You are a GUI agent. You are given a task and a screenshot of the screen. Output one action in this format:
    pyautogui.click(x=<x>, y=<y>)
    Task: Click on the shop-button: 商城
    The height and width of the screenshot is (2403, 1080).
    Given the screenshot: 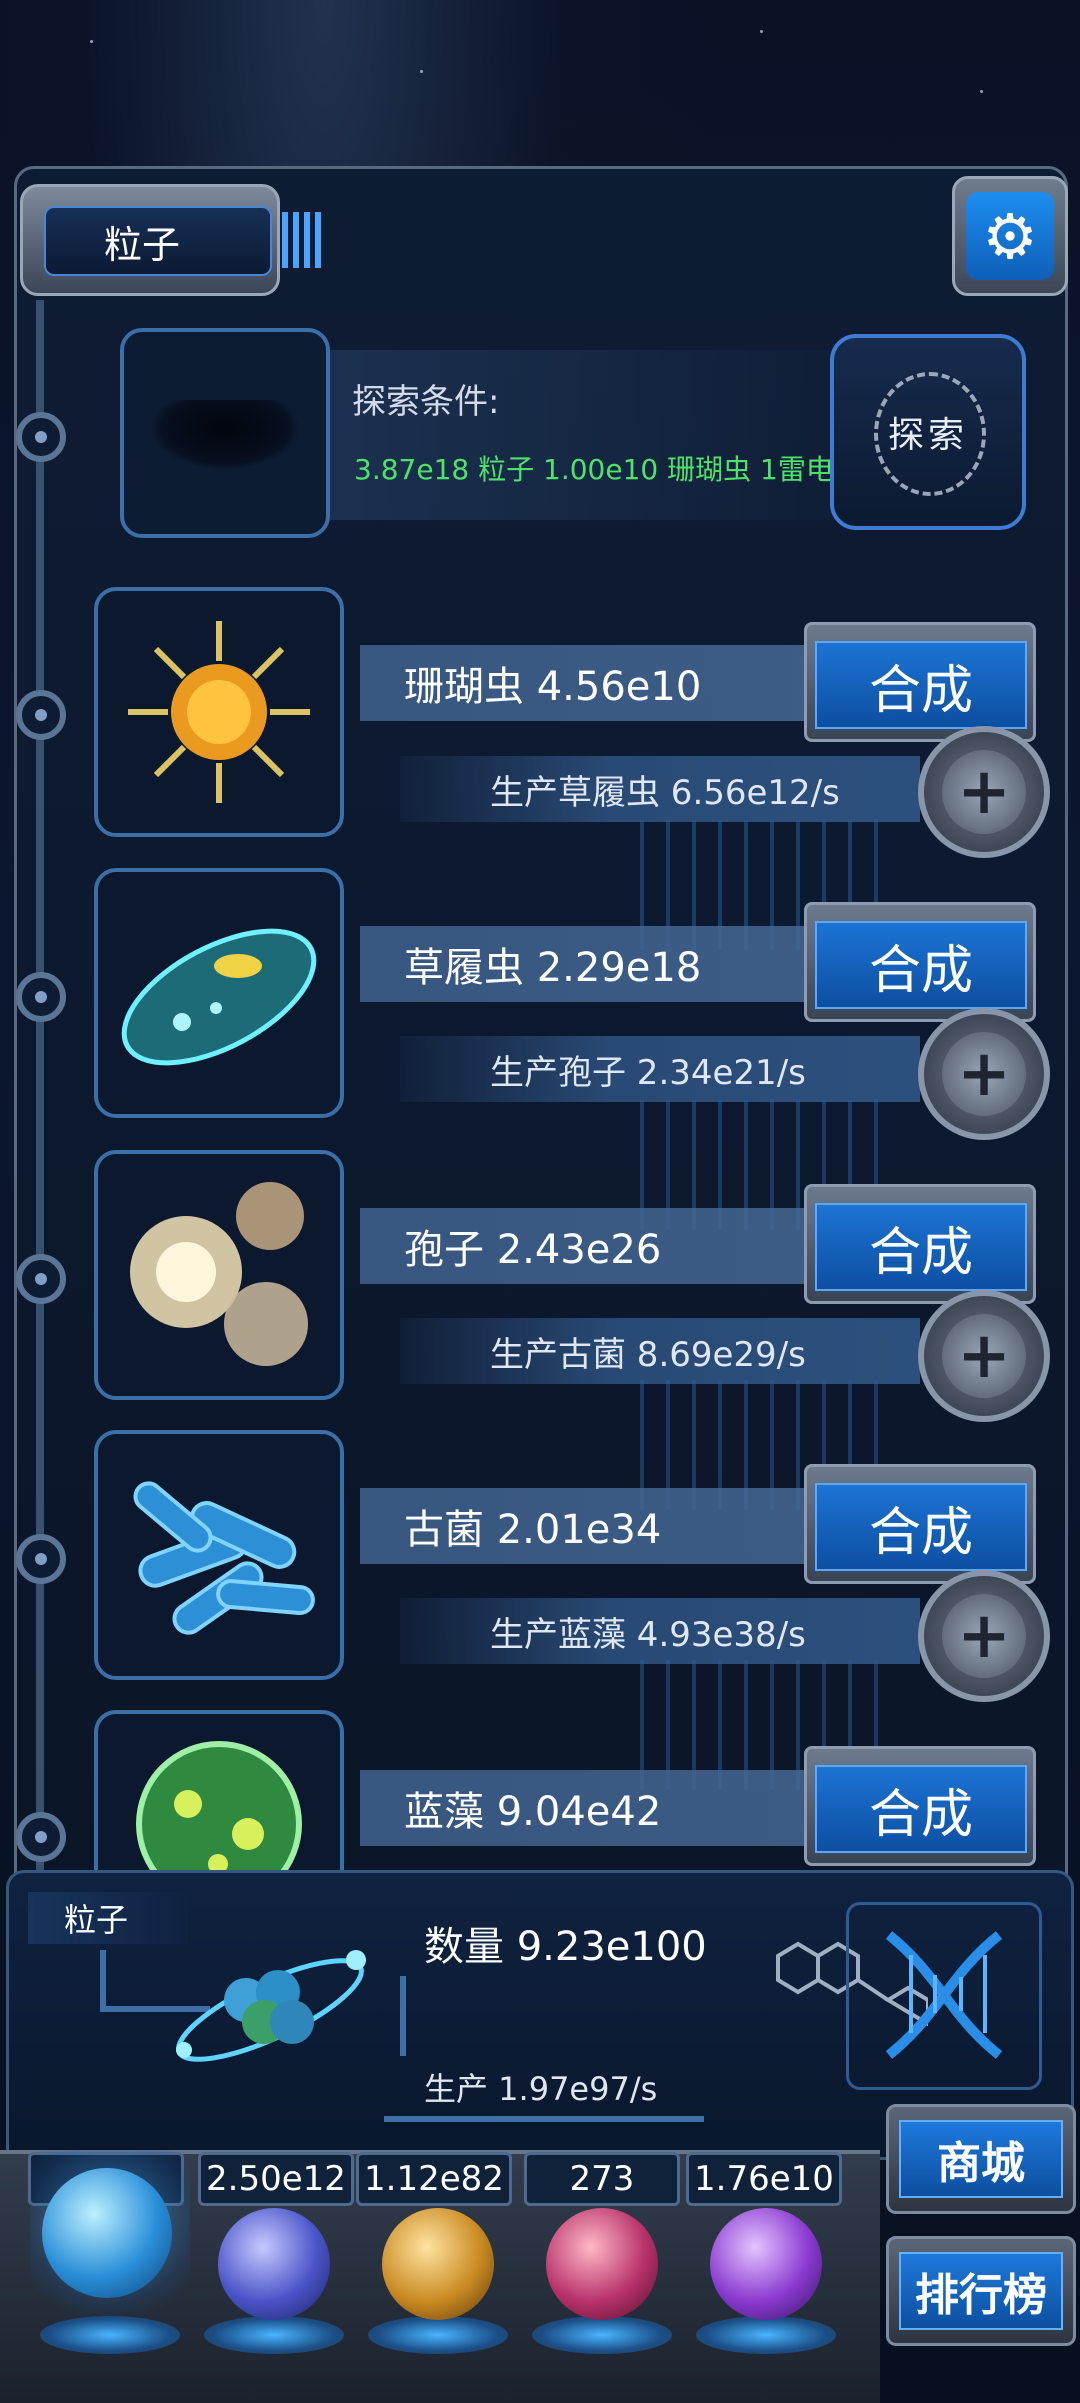 What is the action you would take?
    pyautogui.click(x=981, y=2159)
    